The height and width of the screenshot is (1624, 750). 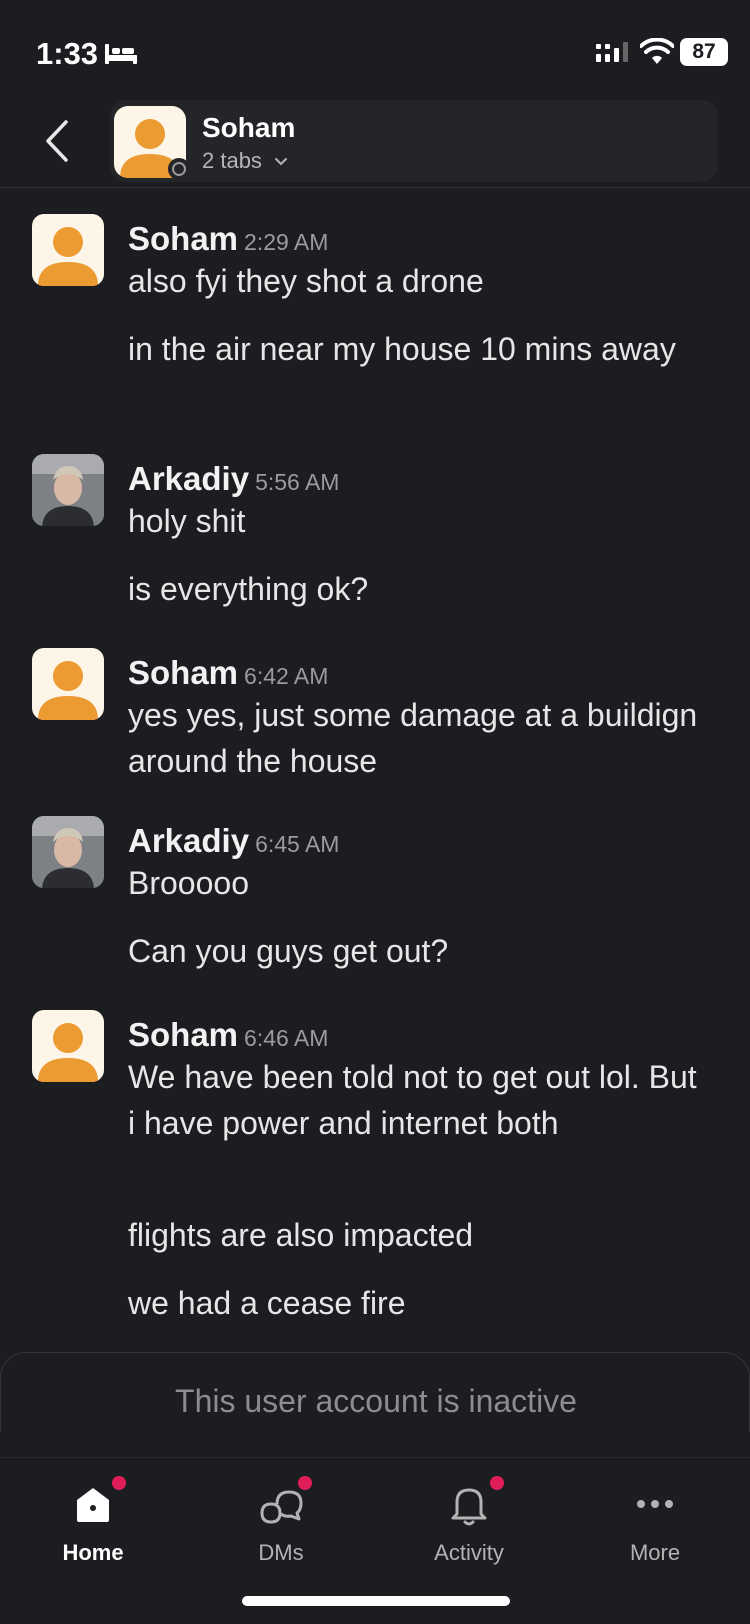 What do you see at coordinates (286, 1038) in the screenshot?
I see `message-timestamp: 6:46 AM` at bounding box center [286, 1038].